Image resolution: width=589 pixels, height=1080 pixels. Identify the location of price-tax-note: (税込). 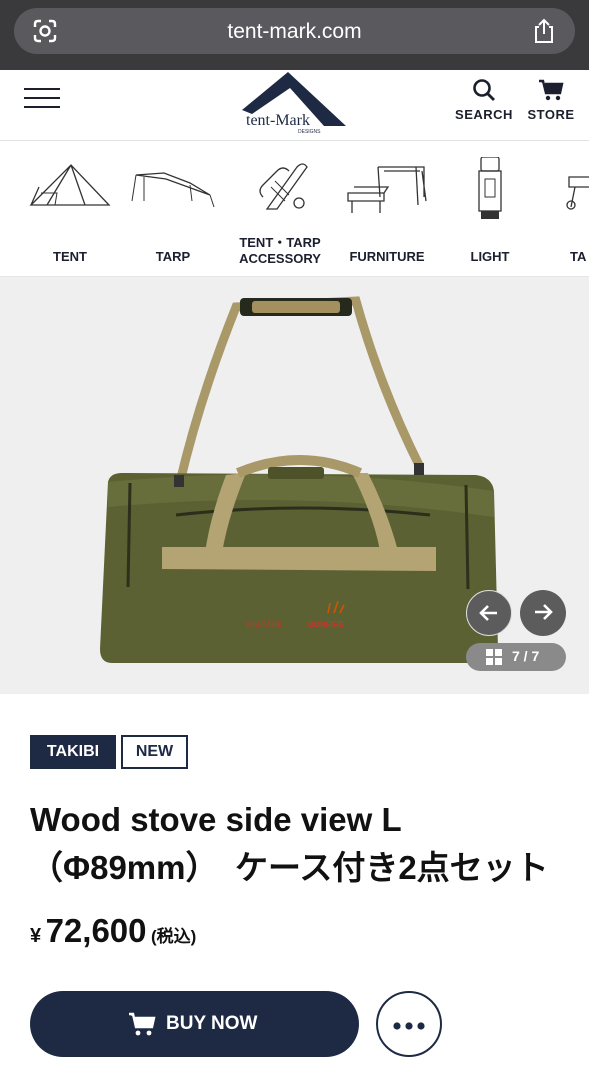
(173, 936).